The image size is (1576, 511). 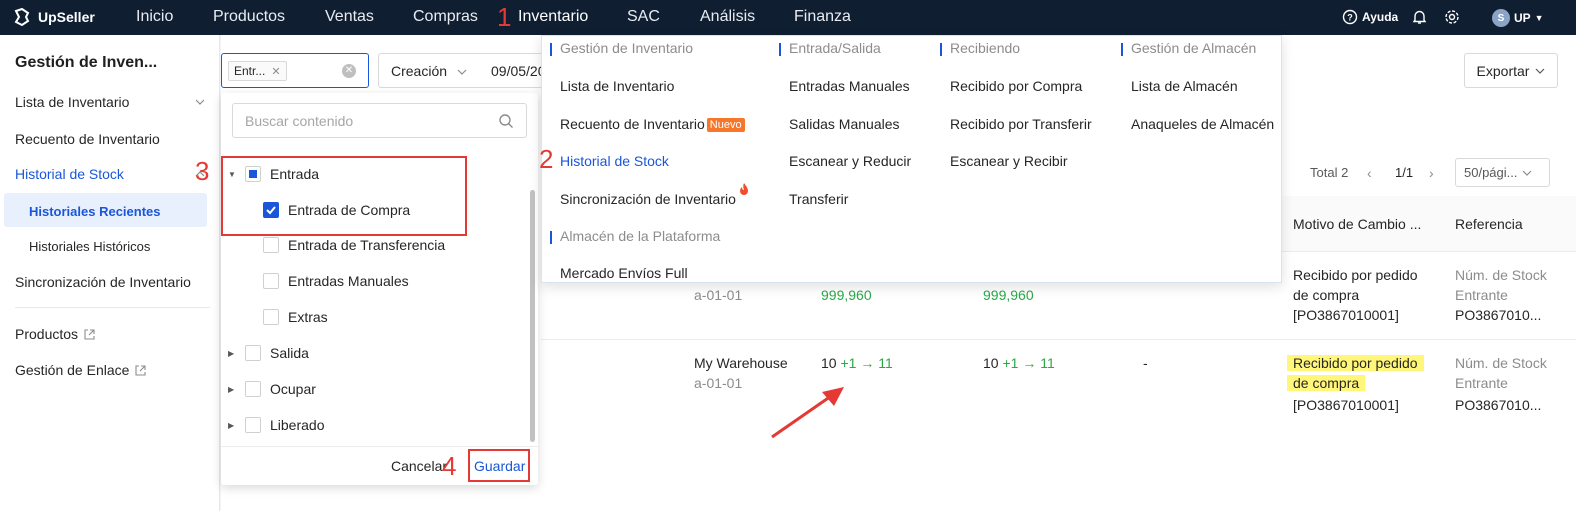 I want to click on change-reason: de compra, so click(x=1326, y=295).